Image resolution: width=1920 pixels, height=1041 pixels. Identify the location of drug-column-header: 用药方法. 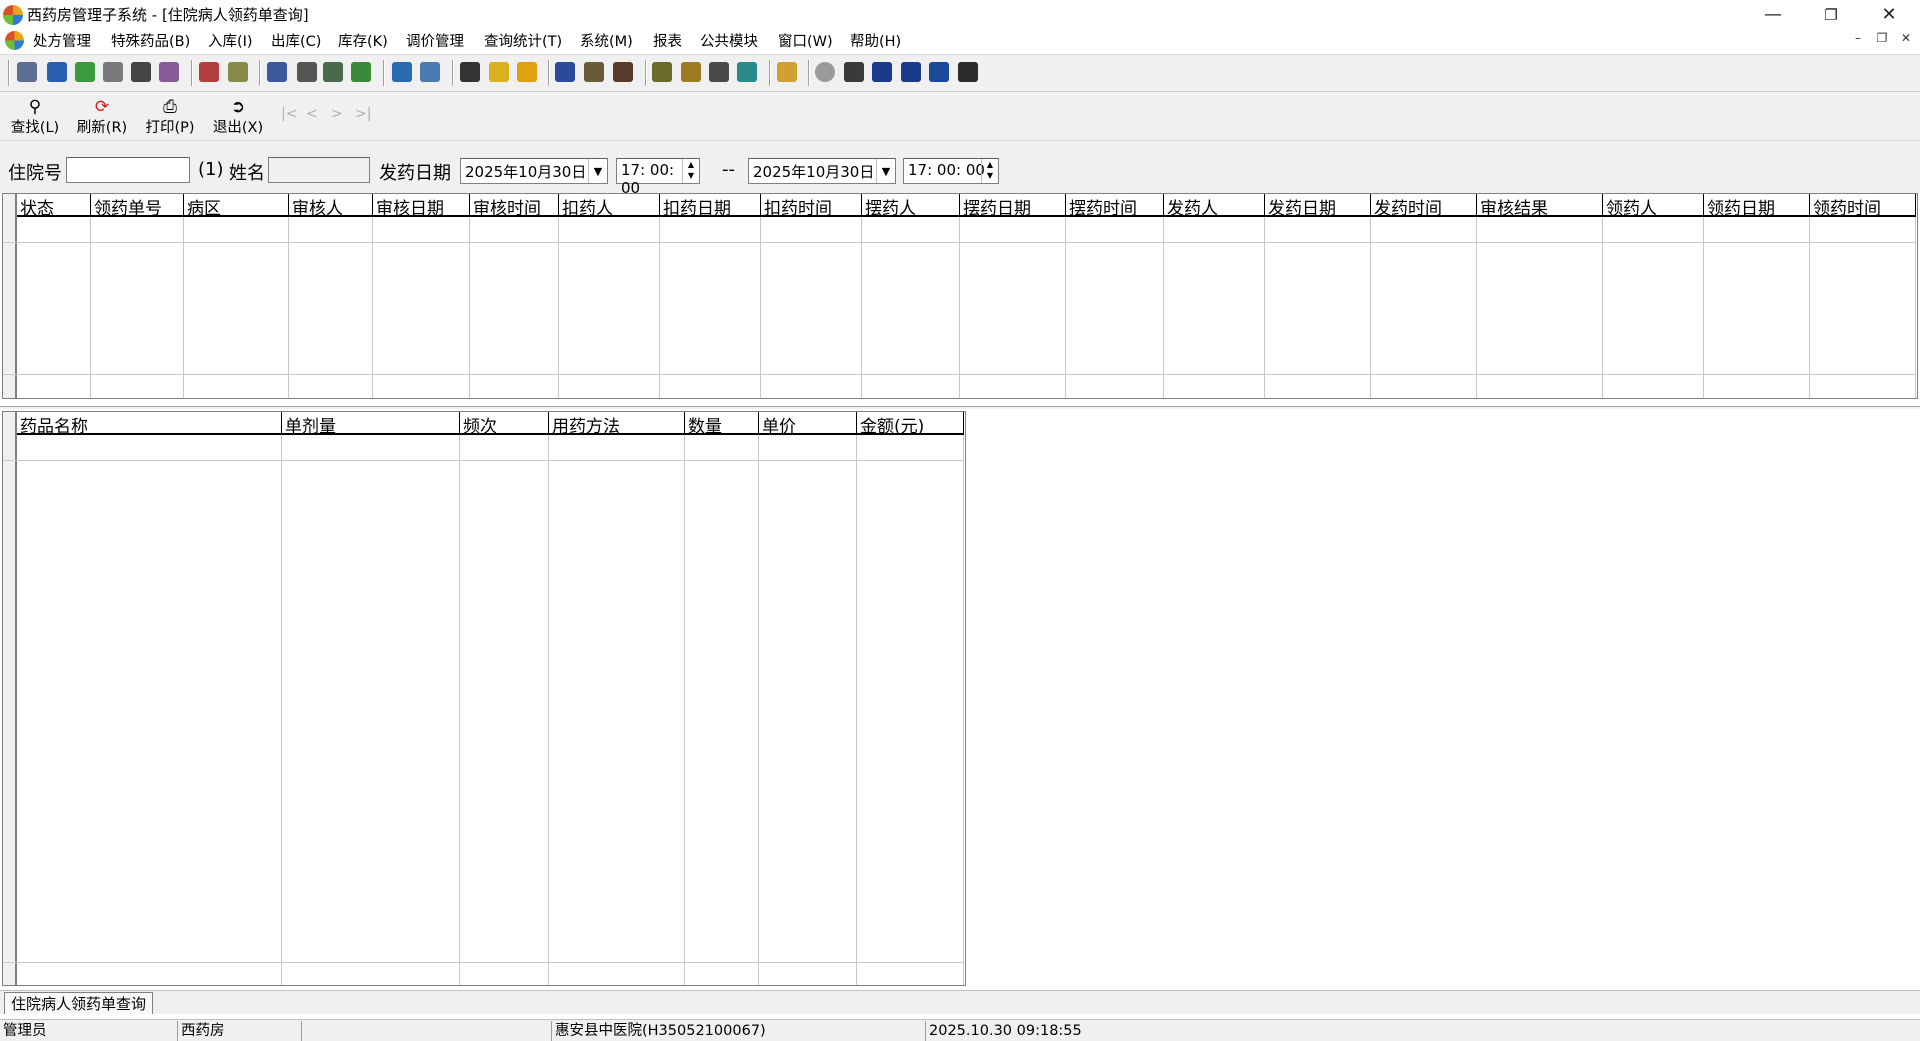
(617, 423).